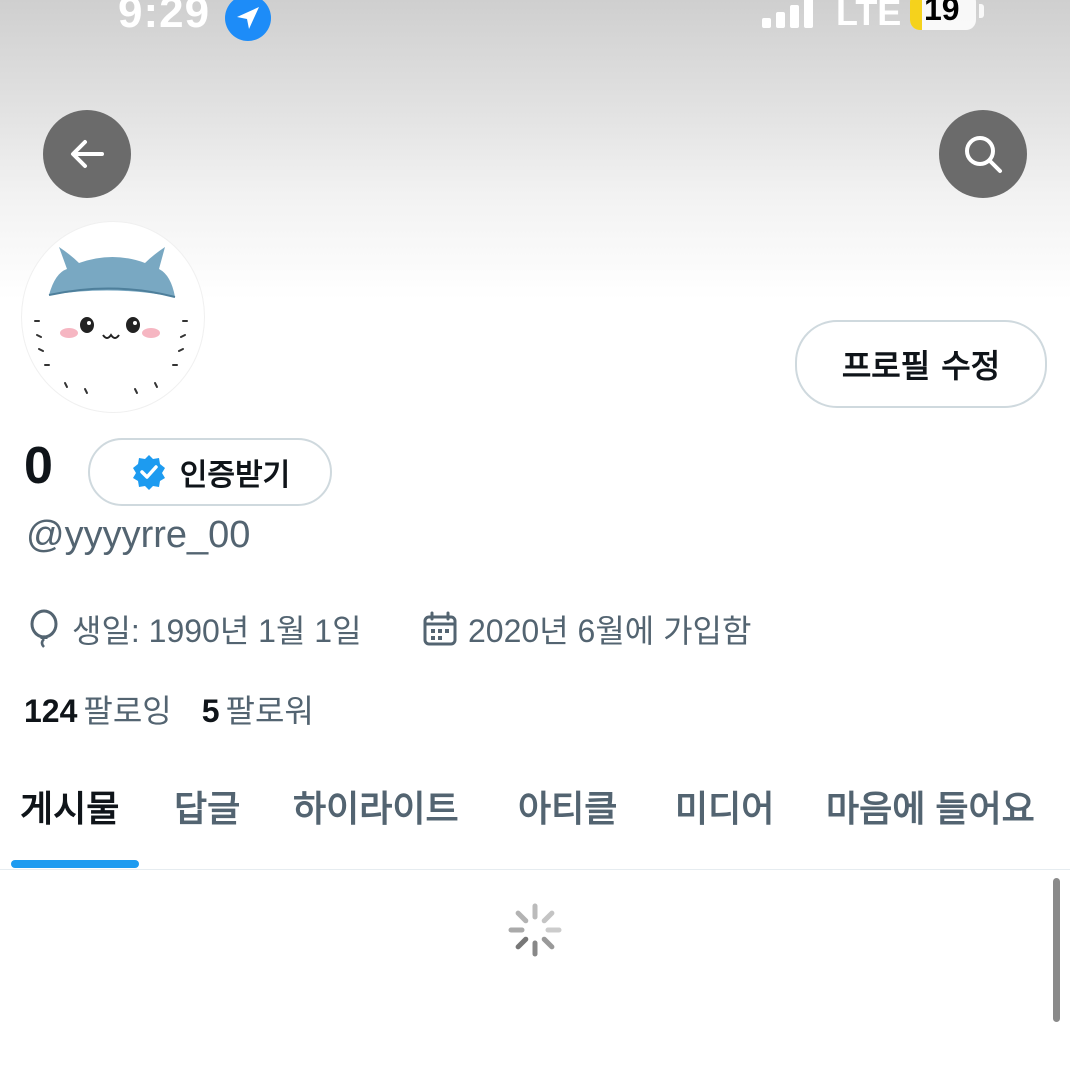  I want to click on battery-percent: 19, so click(942, 13).